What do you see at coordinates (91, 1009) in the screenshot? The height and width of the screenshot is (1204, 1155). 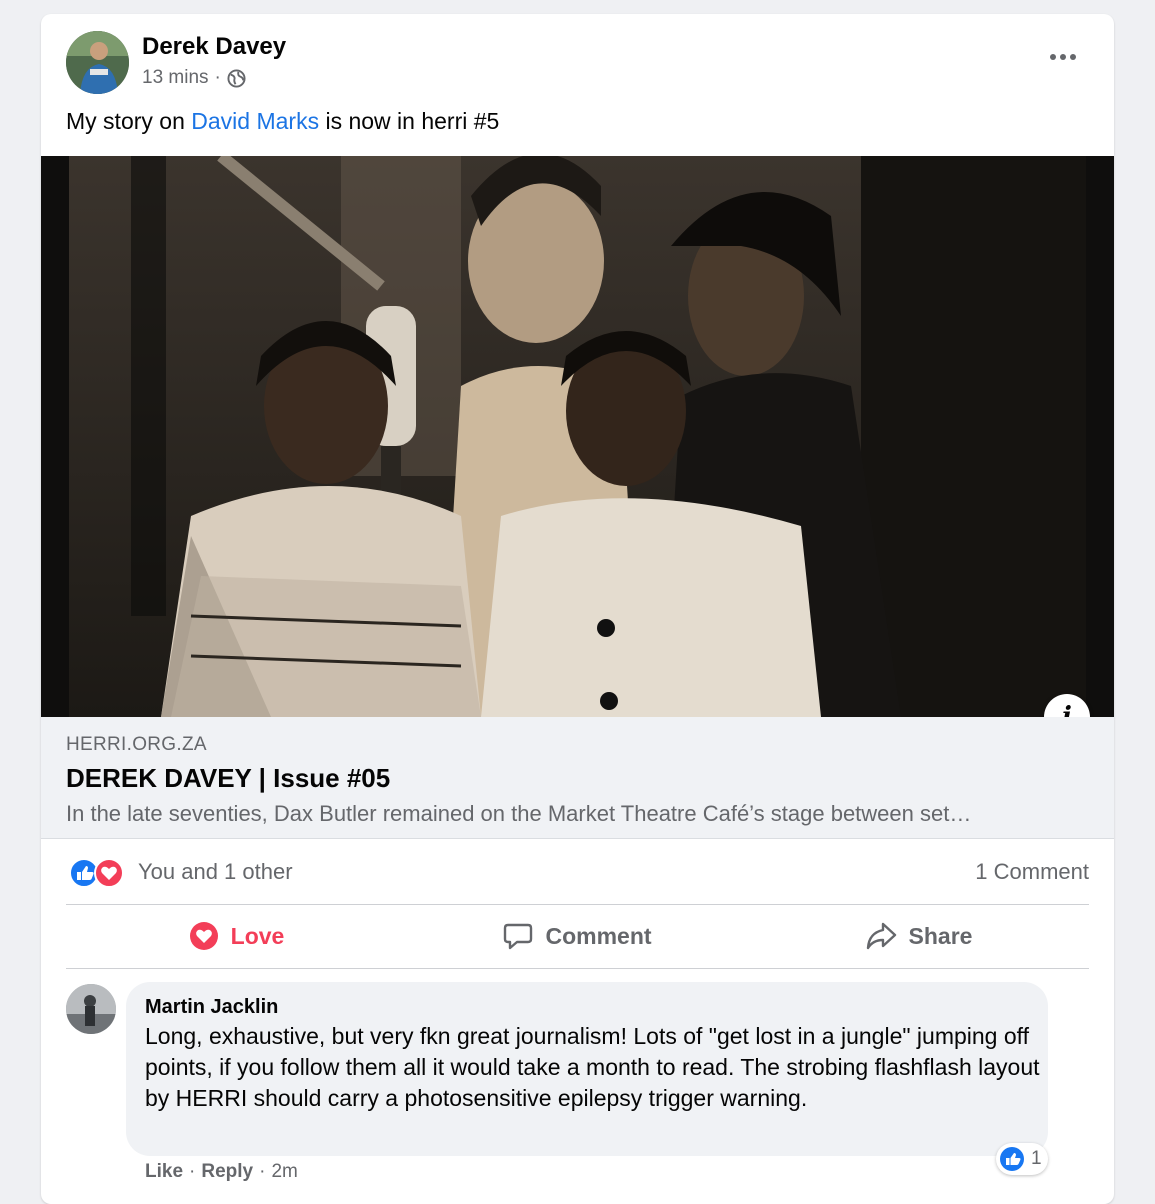 I see `commenter-avatar` at bounding box center [91, 1009].